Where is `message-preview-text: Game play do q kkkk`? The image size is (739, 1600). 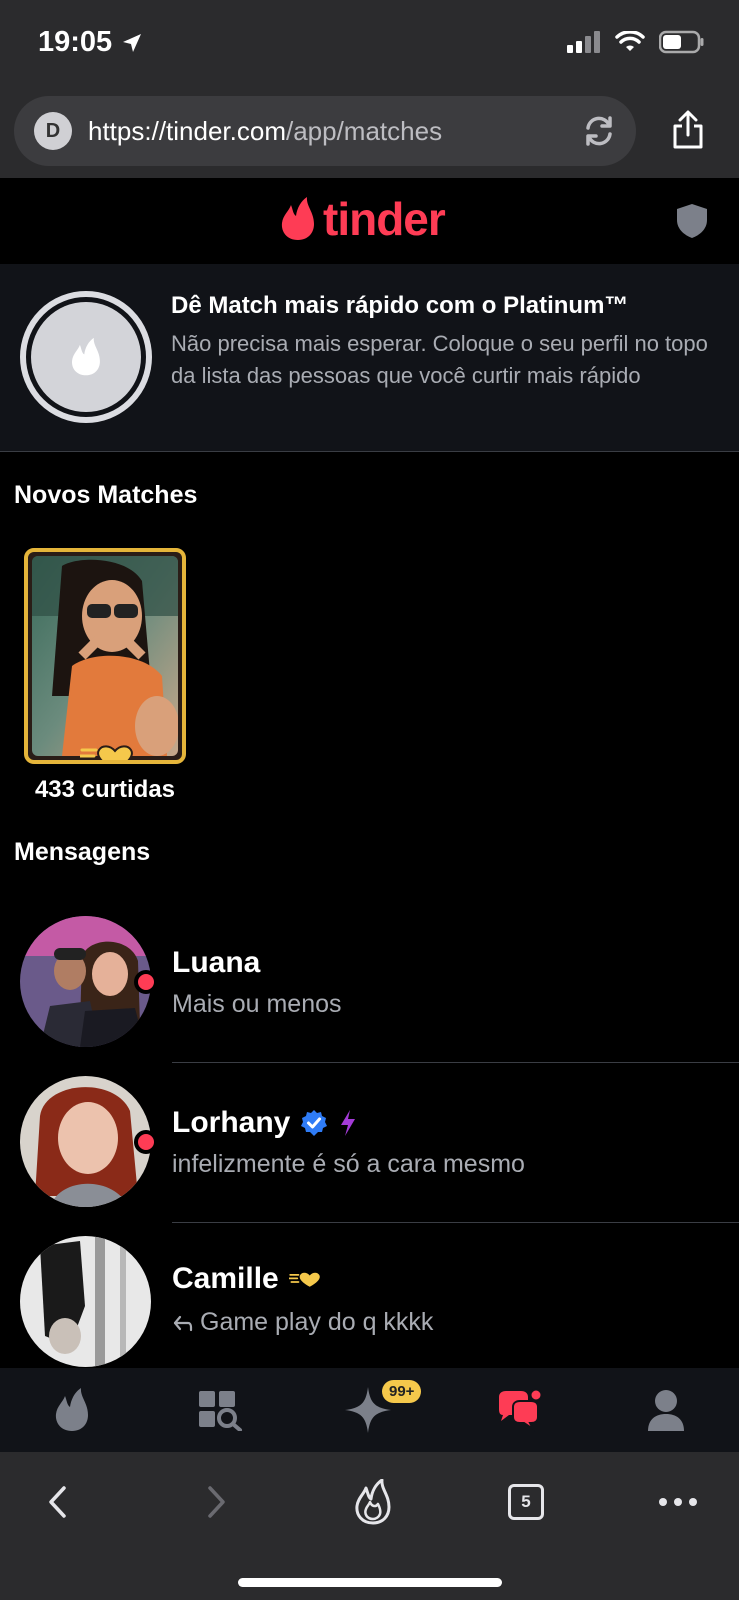
message-preview-text: Game play do q kkkk is located at coordinates (317, 1322).